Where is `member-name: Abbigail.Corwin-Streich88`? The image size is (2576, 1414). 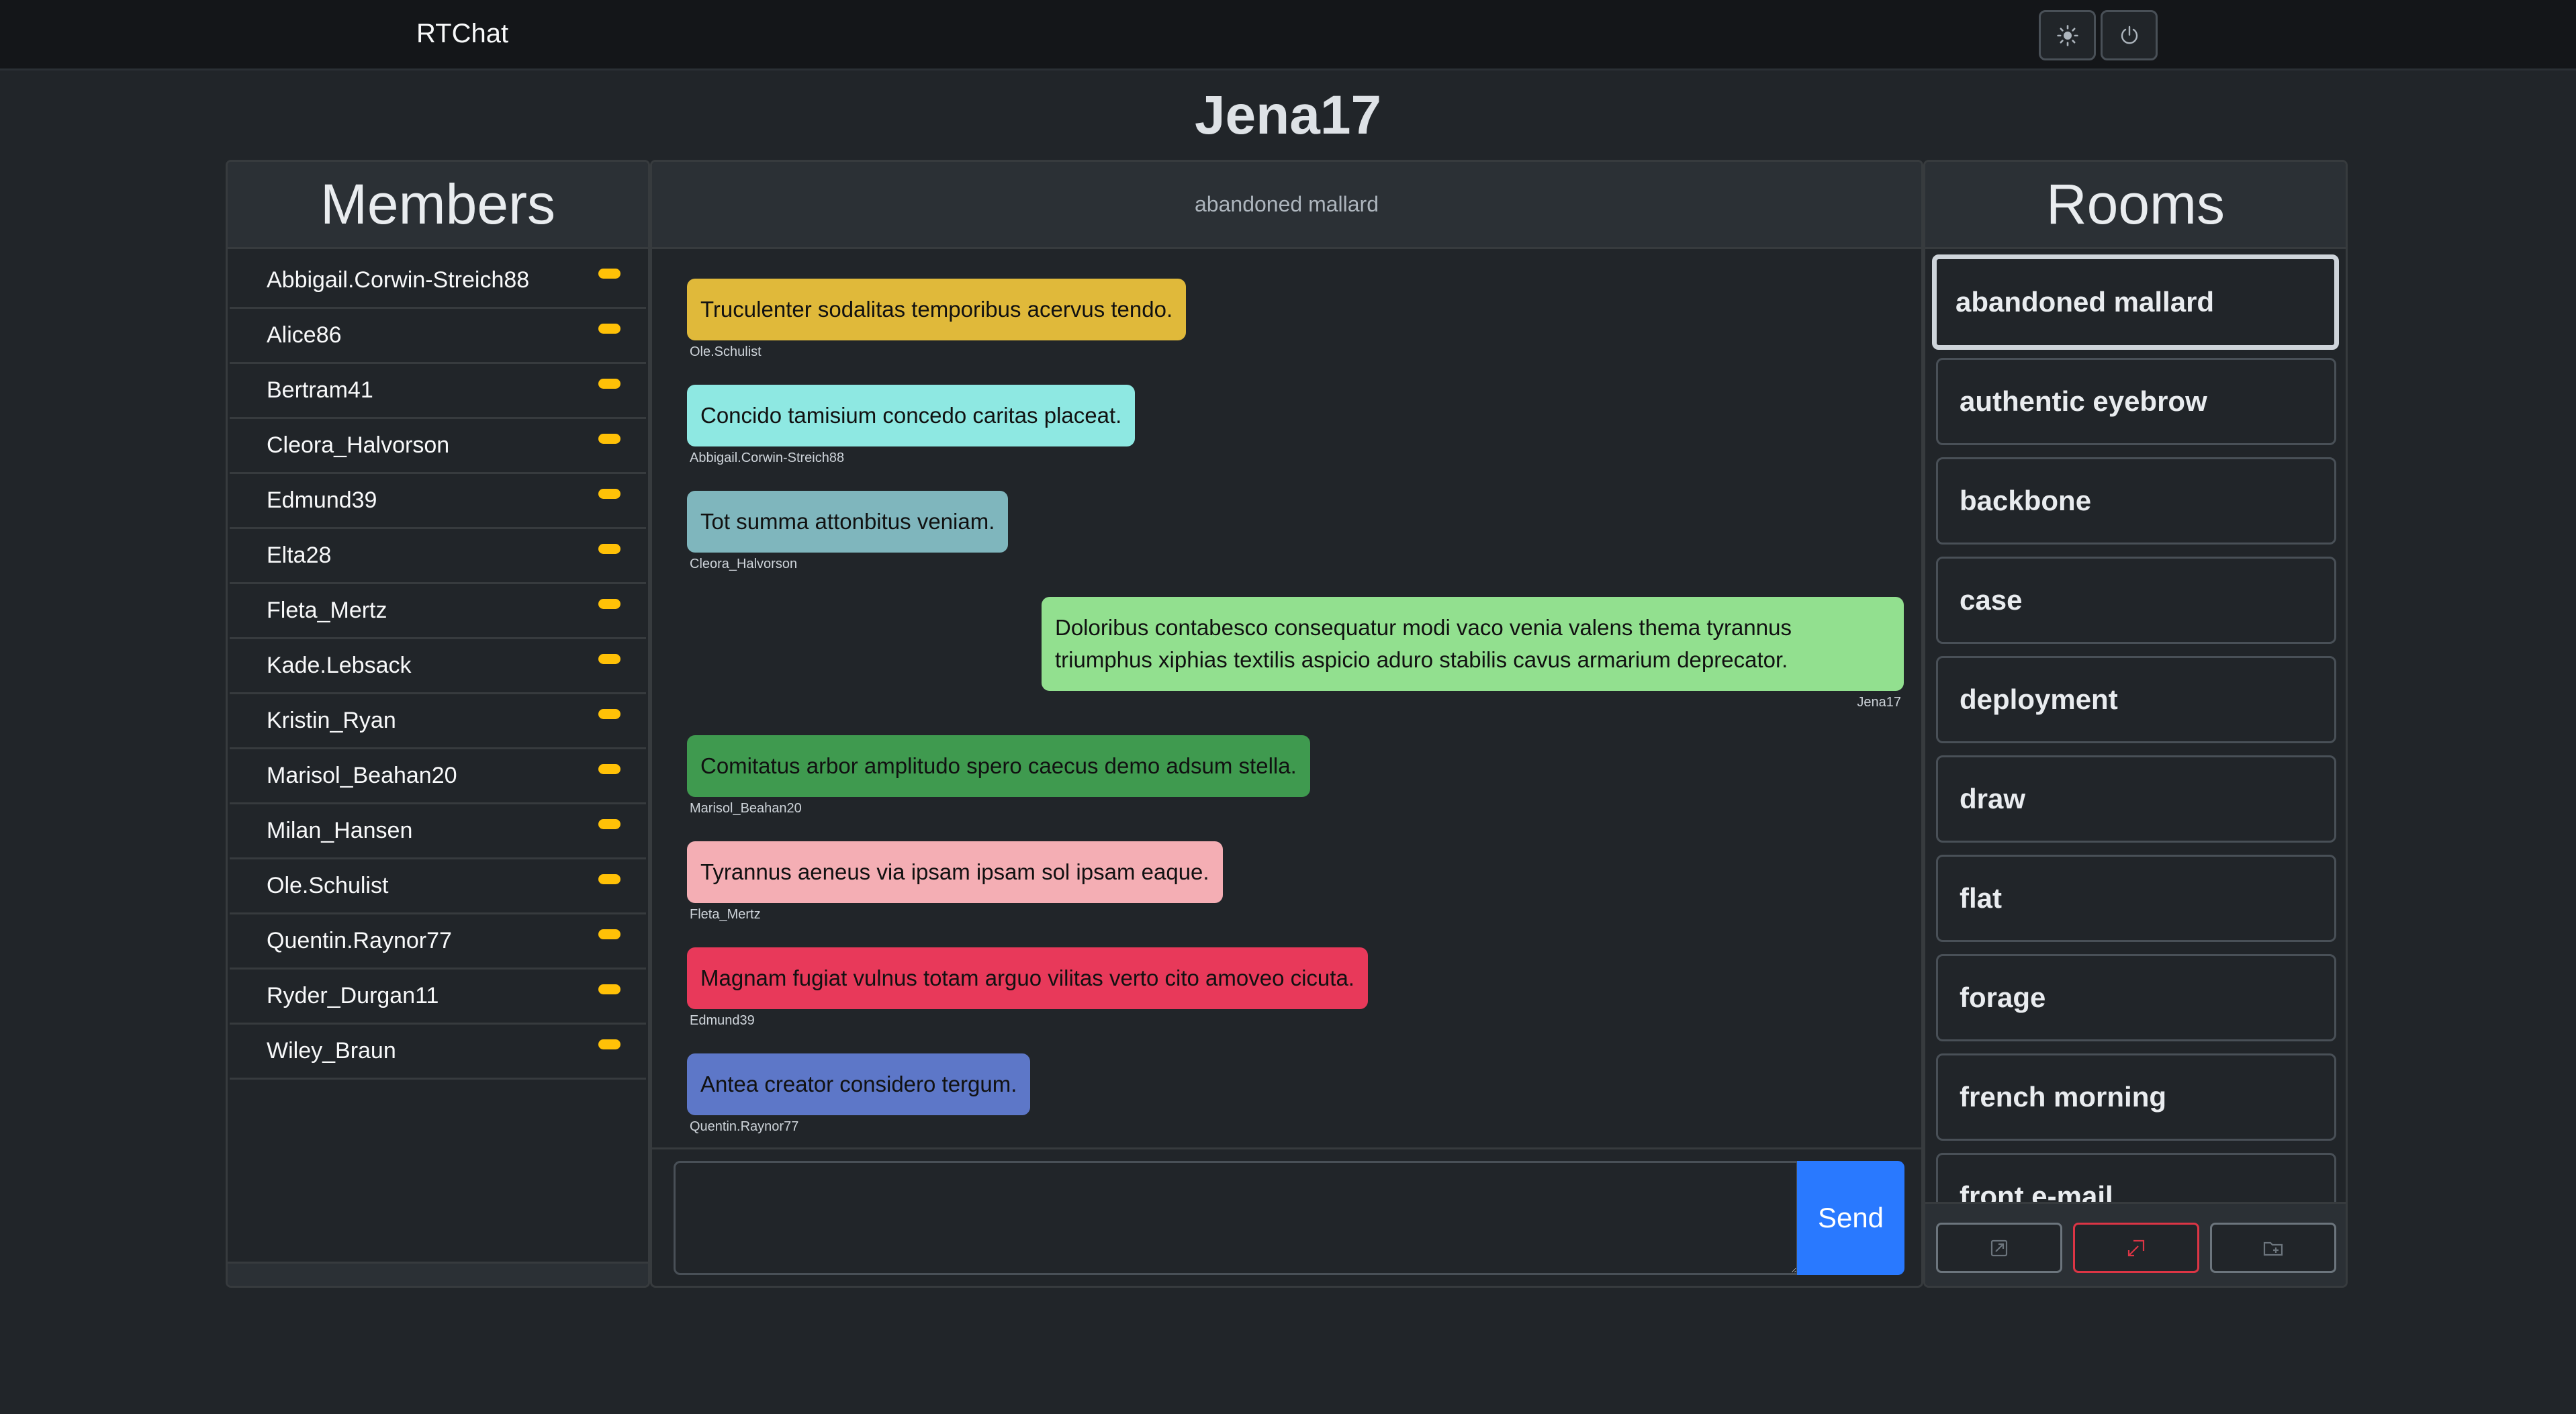
member-name: Abbigail.Corwin-Streich88 is located at coordinates (398, 280).